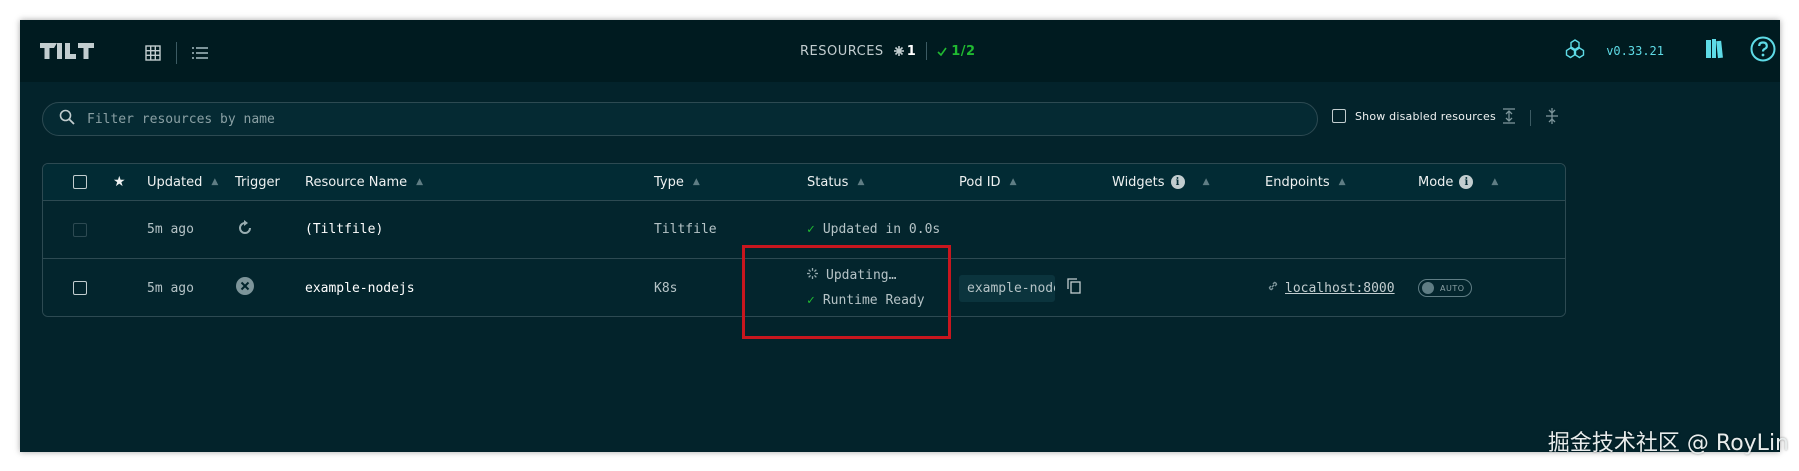 Image resolution: width=1799 pixels, height=471 pixels. What do you see at coordinates (1458, 182) in the screenshot?
I see `mode-column-header: Mode i ▲` at bounding box center [1458, 182].